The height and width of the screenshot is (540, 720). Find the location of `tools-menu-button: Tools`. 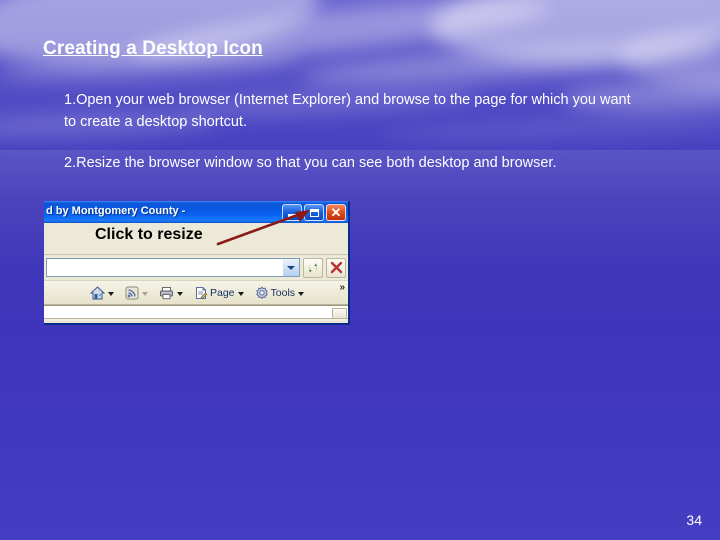

tools-menu-button: Tools is located at coordinates (281, 293).